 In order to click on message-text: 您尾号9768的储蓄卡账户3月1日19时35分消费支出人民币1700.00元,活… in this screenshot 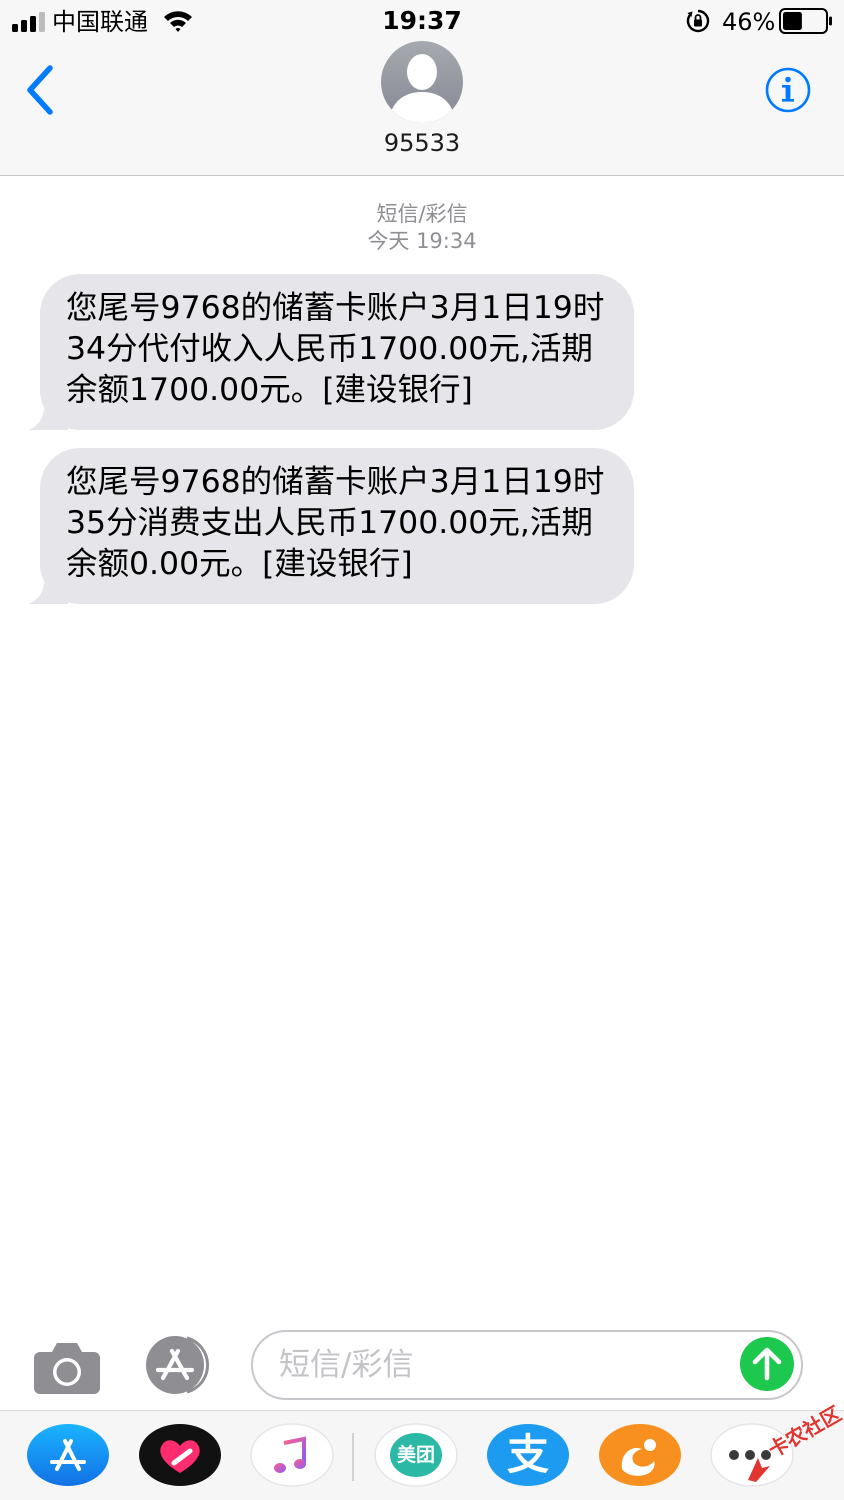, I will do `click(337, 526)`.